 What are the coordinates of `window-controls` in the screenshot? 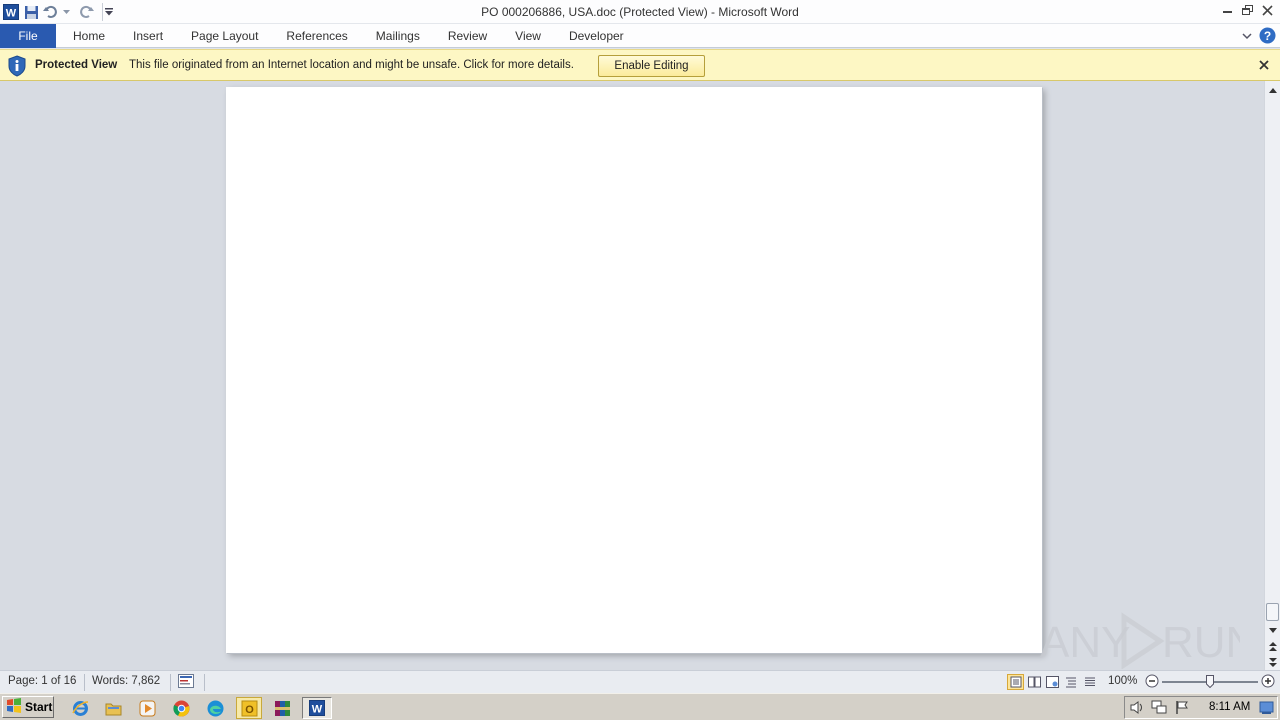 It's located at (1247, 10).